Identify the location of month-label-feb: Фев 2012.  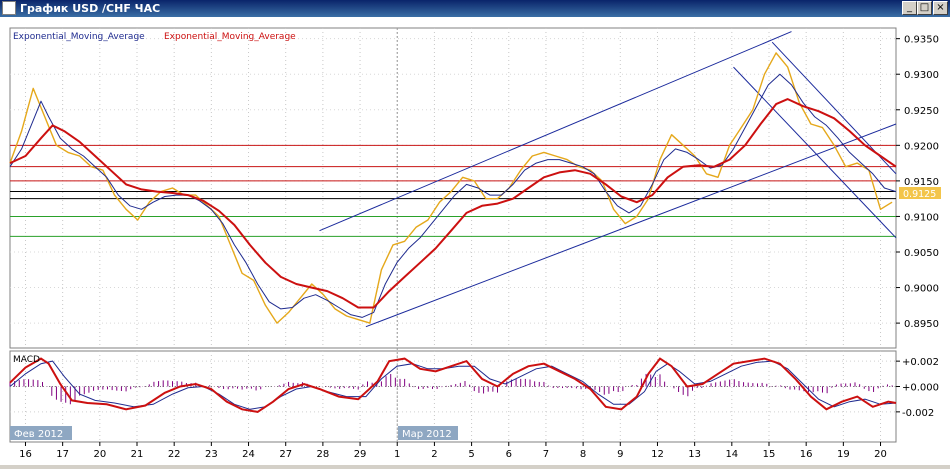
(38, 434).